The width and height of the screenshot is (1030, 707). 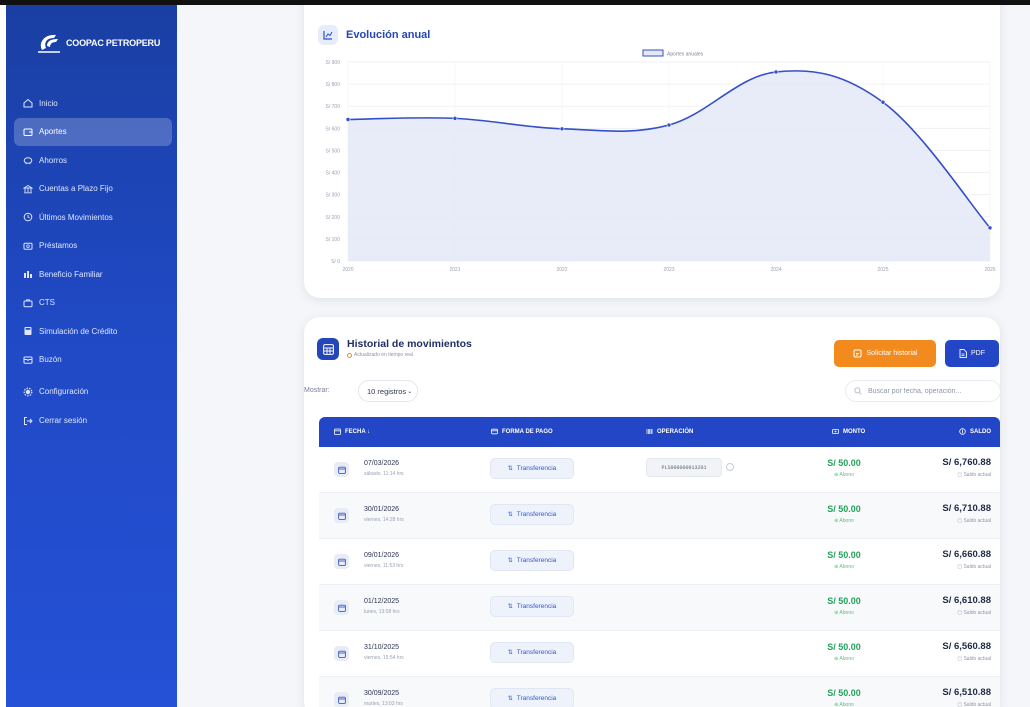 I want to click on column-date-label: FECHA ↓, so click(x=358, y=431).